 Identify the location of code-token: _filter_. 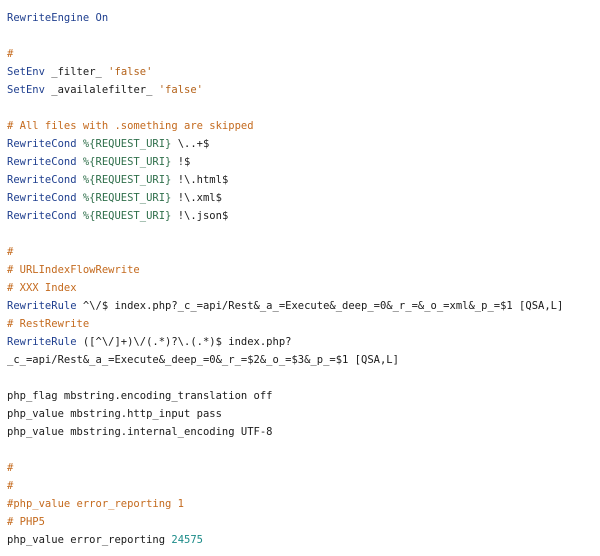
(80, 72).